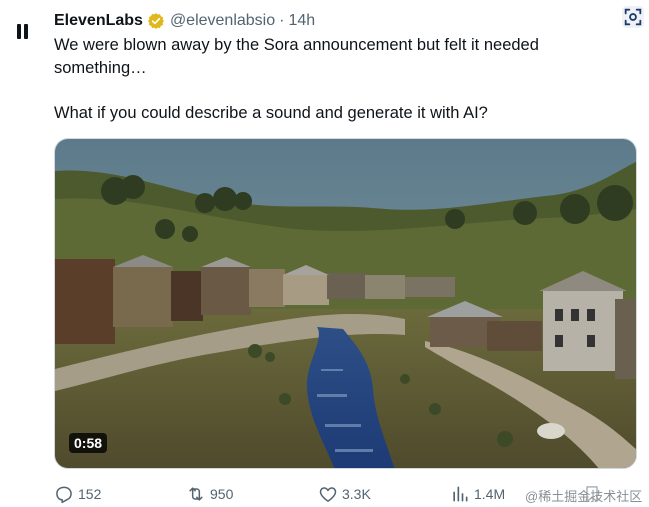  Describe the element at coordinates (301, 21) in the screenshot. I see `tweet-timestamp: 14h` at that location.